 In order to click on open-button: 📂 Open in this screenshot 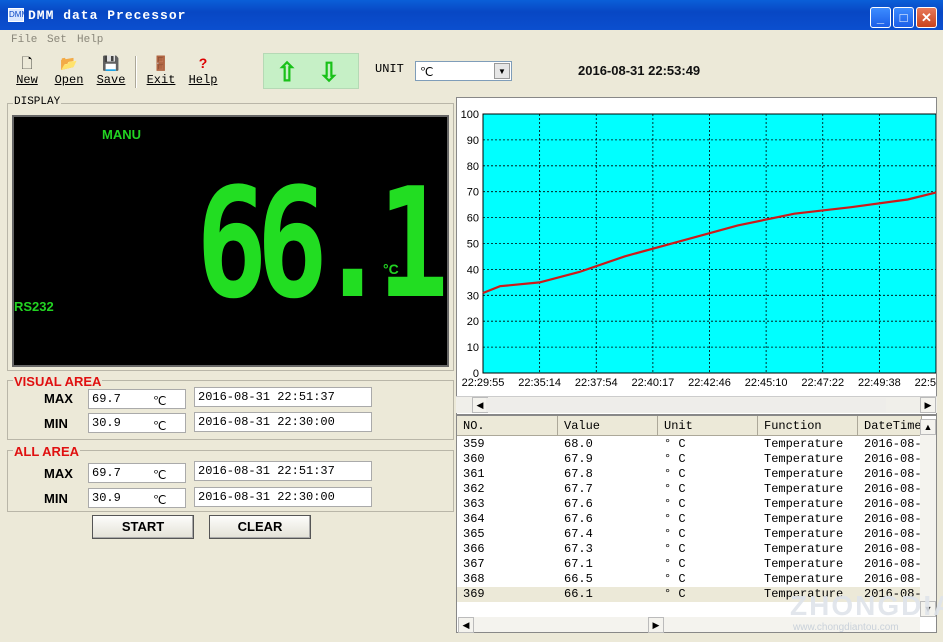, I will do `click(69, 71)`.